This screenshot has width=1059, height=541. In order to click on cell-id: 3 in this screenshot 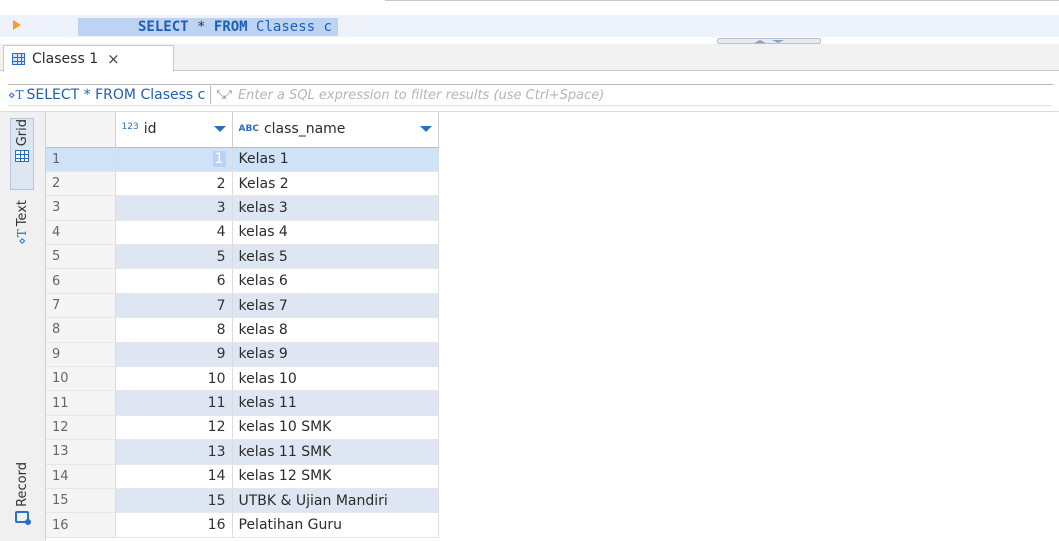, I will do `click(174, 208)`.